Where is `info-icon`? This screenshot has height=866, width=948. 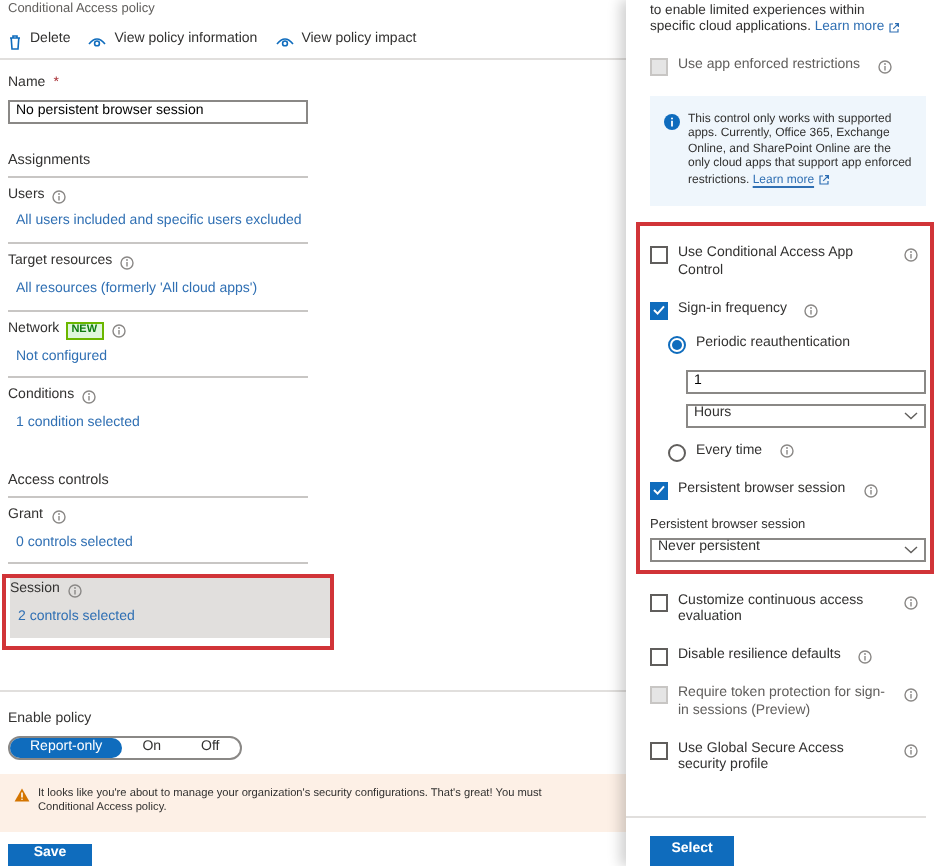
info-icon is located at coordinates (672, 121).